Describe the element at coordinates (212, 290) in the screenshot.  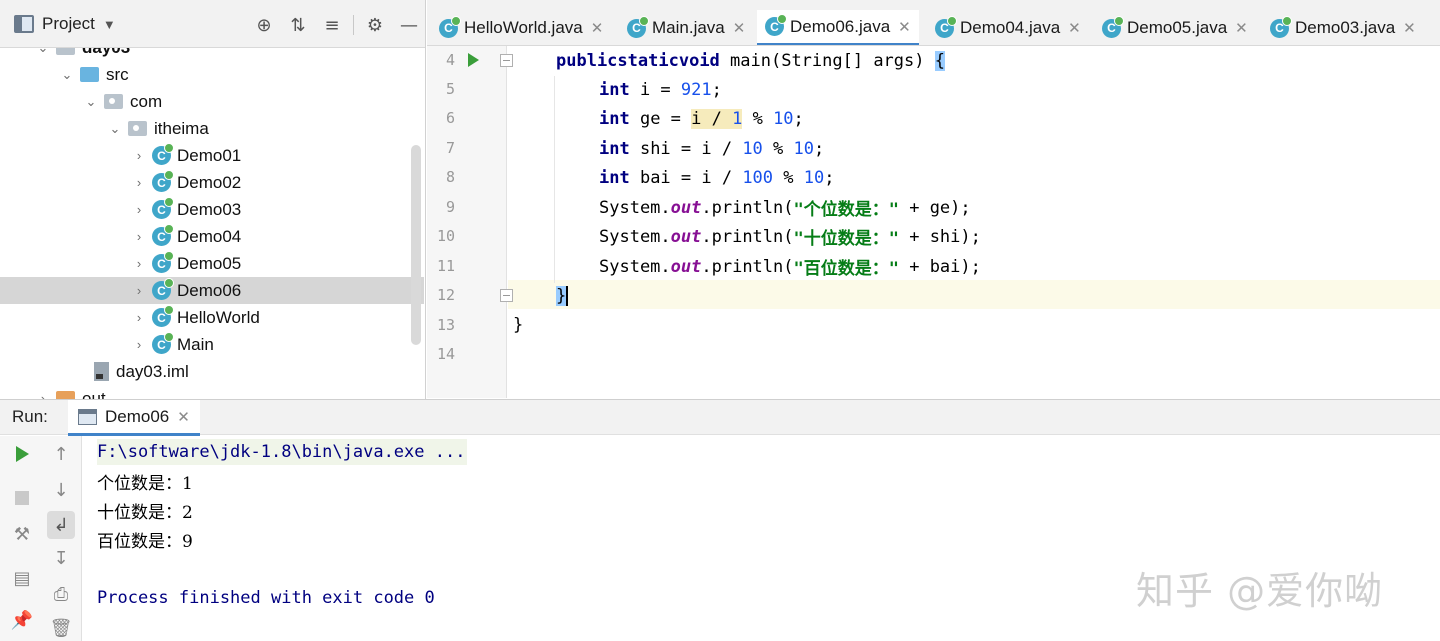
I see `tree-item-demo06: › C Demo06` at that location.